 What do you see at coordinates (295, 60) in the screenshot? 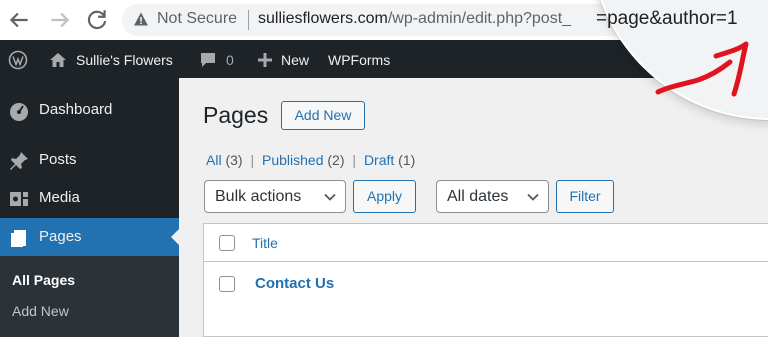
I see `new-content-link: New` at bounding box center [295, 60].